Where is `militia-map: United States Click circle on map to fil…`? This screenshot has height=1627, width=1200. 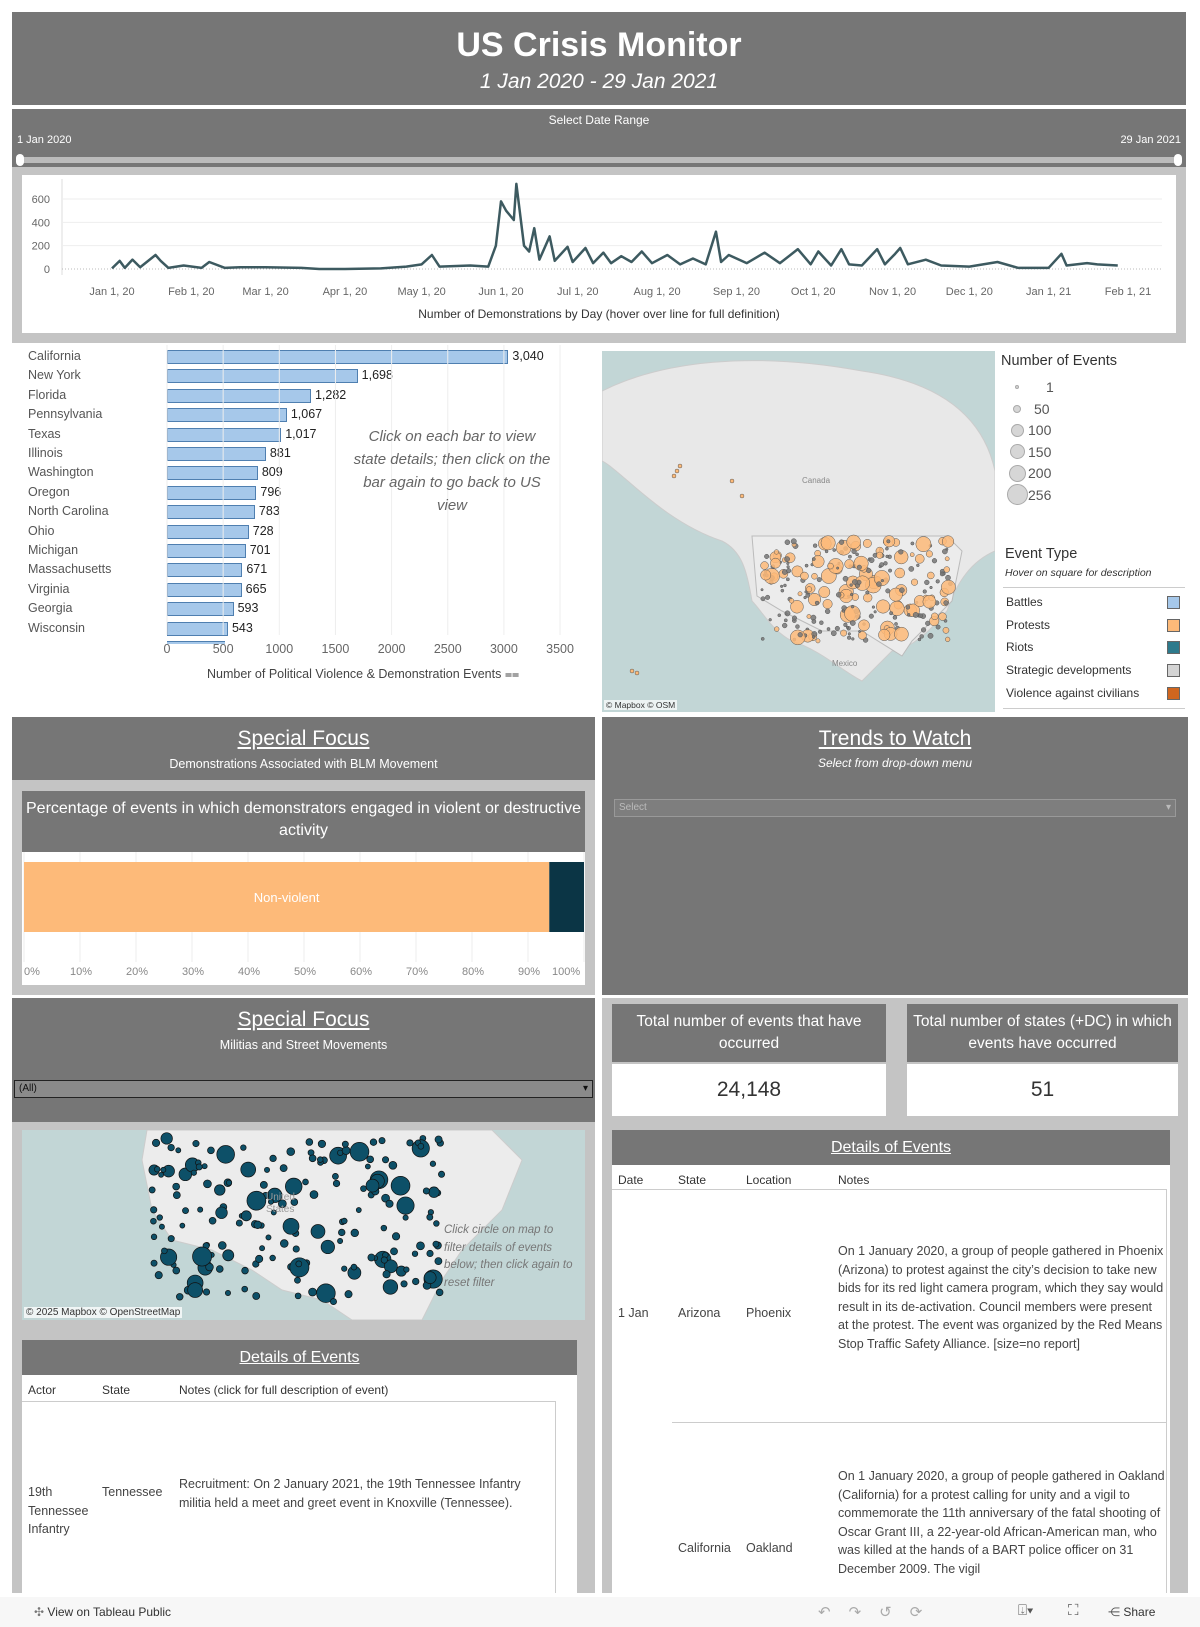
militia-map: United States Click circle on map to fil… is located at coordinates (303, 1225).